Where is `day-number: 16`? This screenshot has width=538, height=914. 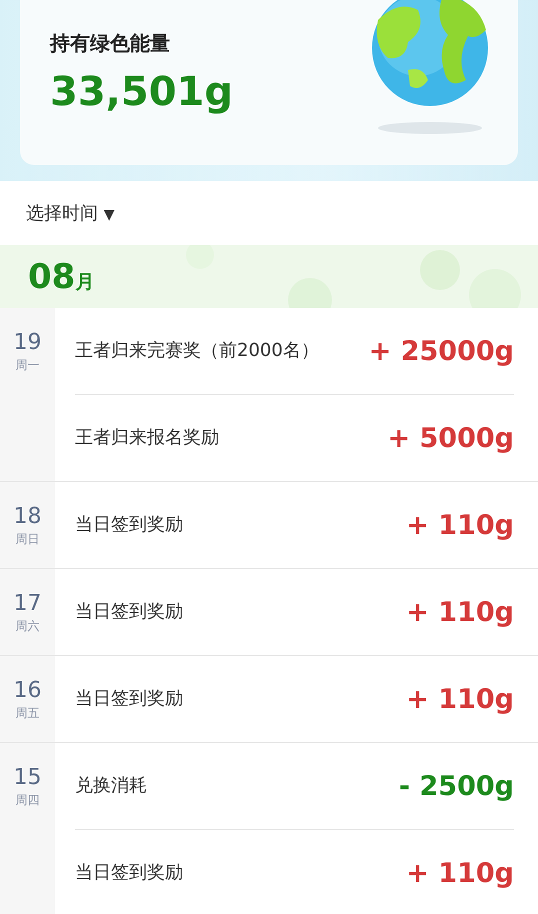 day-number: 16 is located at coordinates (28, 690).